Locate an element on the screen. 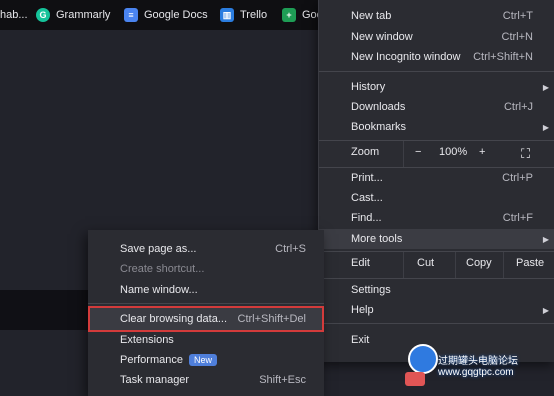 This screenshot has height=396, width=554. menu-find: Find... Ctrl+F is located at coordinates (436, 218).